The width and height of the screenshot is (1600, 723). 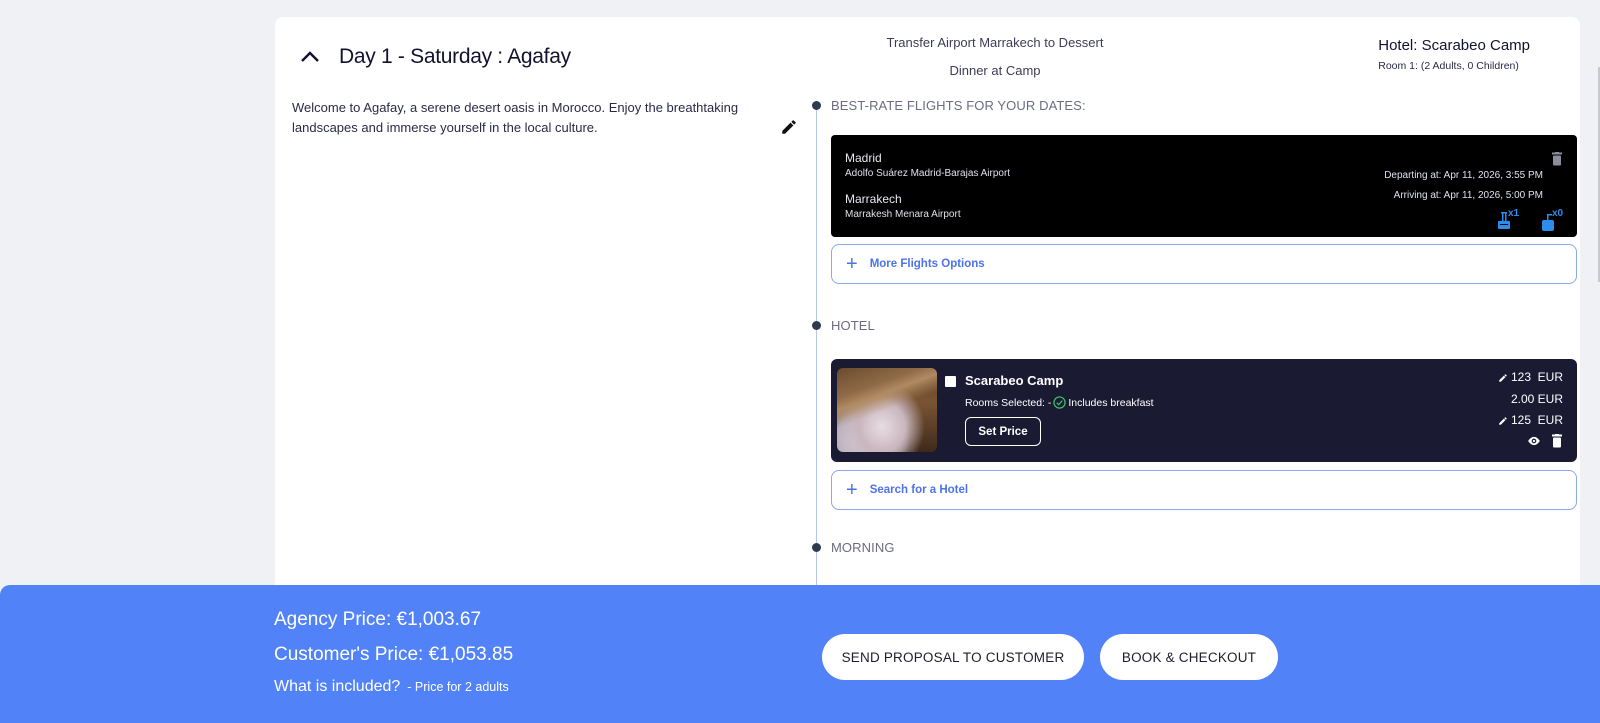 I want to click on customer-price: Customer's Price: €1,053.85, so click(x=394, y=654).